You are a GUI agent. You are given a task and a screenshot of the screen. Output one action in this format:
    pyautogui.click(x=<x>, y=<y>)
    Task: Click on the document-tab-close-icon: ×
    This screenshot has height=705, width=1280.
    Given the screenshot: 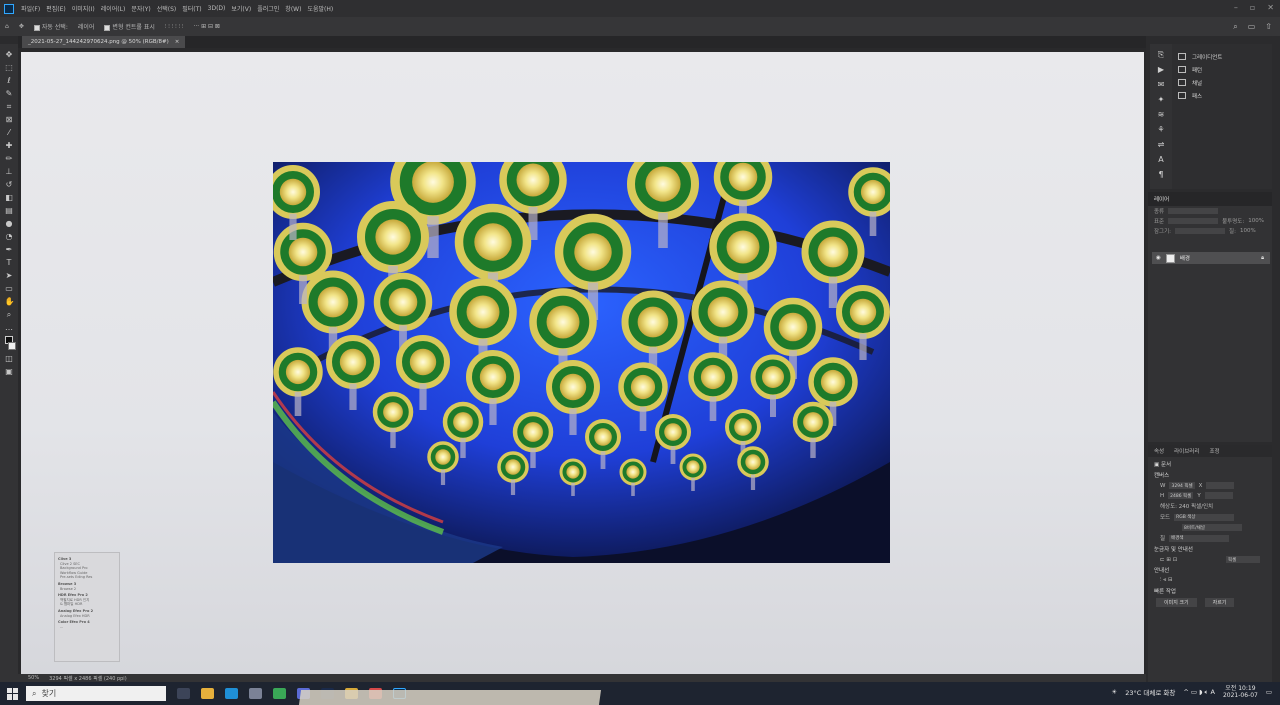 What is the action you would take?
    pyautogui.click(x=177, y=42)
    